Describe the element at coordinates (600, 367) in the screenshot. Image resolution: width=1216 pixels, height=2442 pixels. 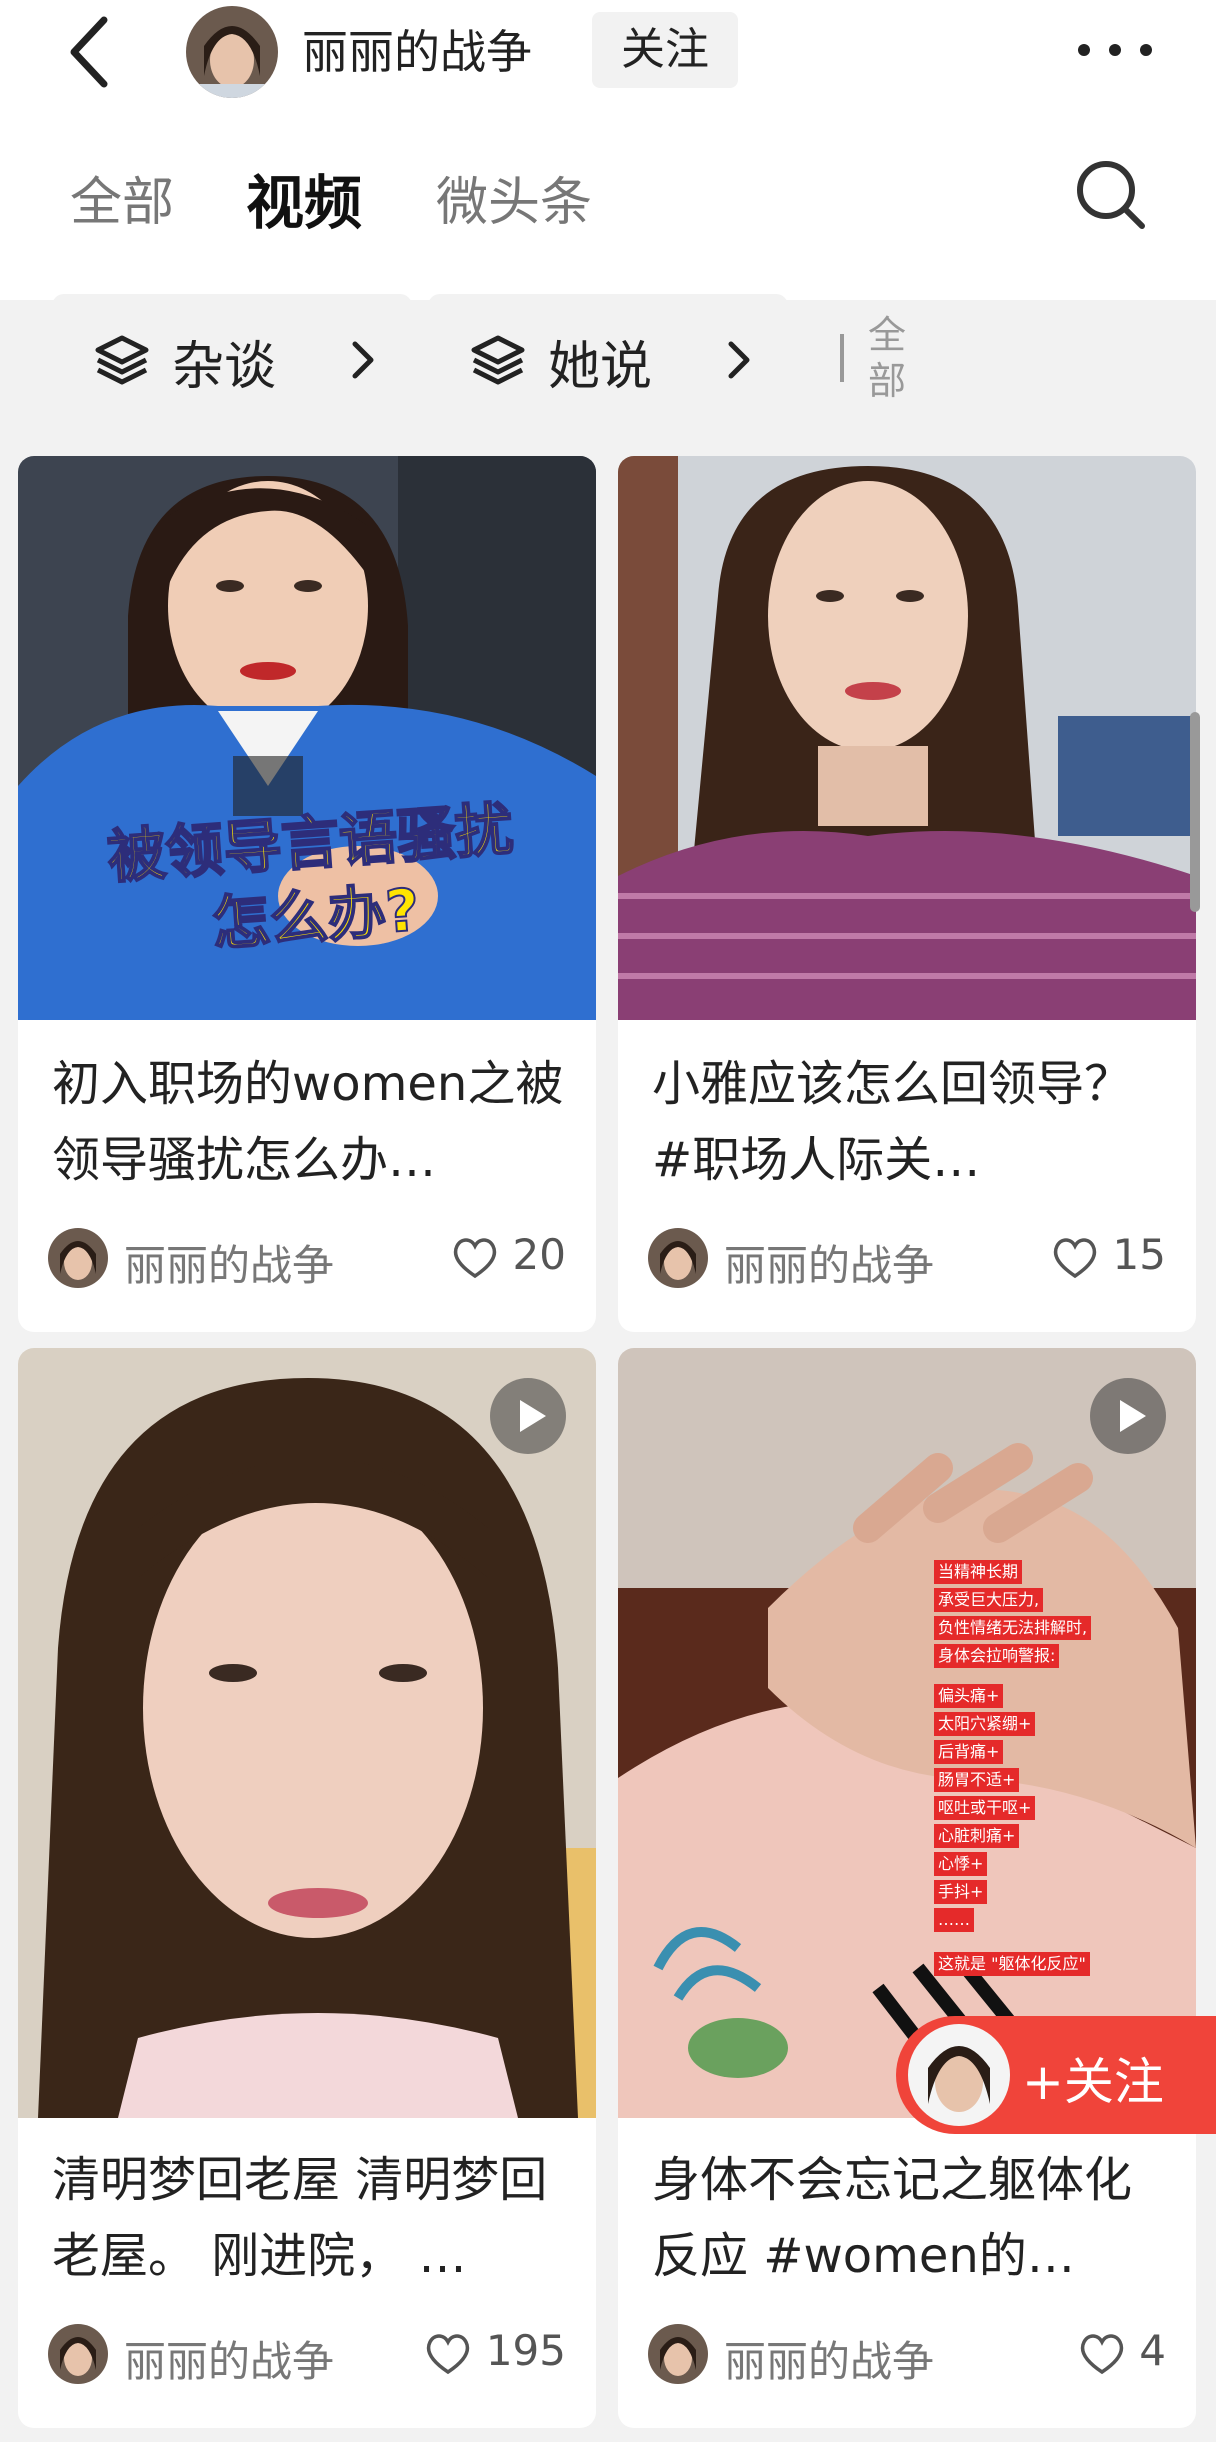
I see `chip-label: 她说` at that location.